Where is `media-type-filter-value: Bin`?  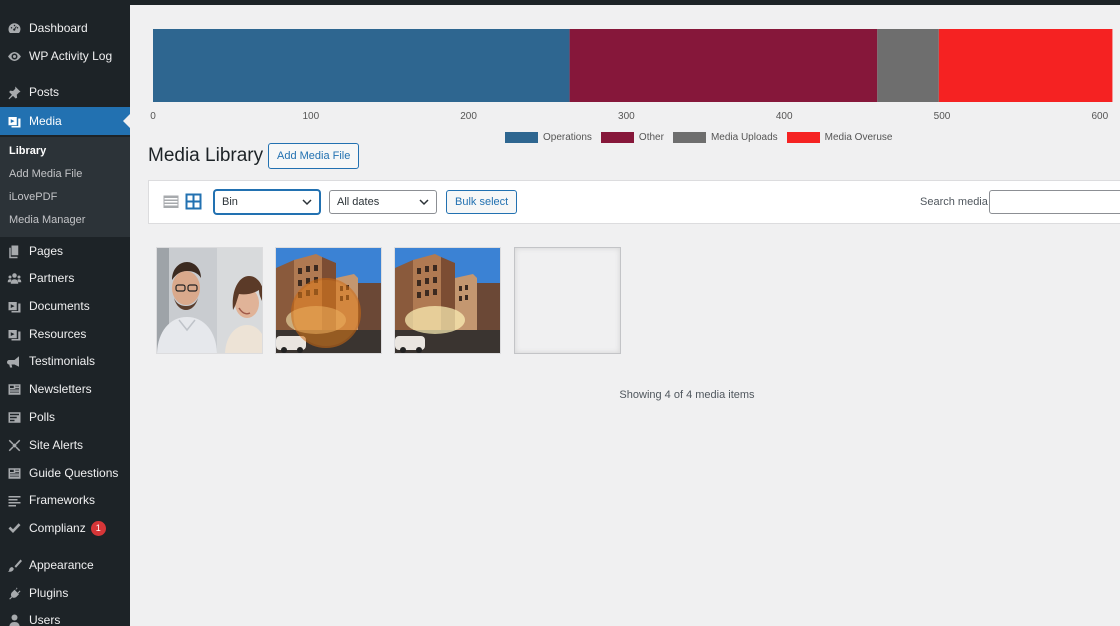 media-type-filter-value: Bin is located at coordinates (230, 202).